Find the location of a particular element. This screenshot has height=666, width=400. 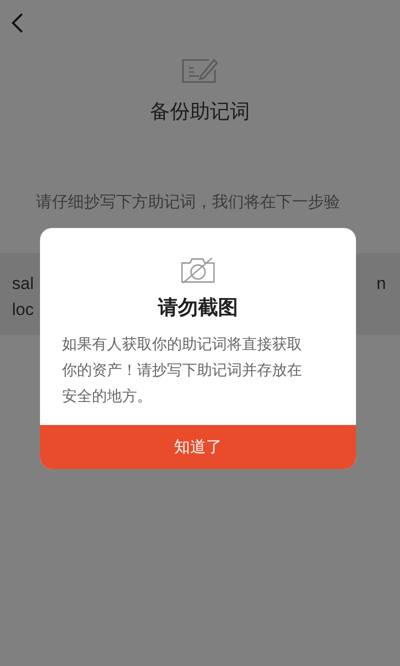

mnemonic-word: loc is located at coordinates (23, 310).